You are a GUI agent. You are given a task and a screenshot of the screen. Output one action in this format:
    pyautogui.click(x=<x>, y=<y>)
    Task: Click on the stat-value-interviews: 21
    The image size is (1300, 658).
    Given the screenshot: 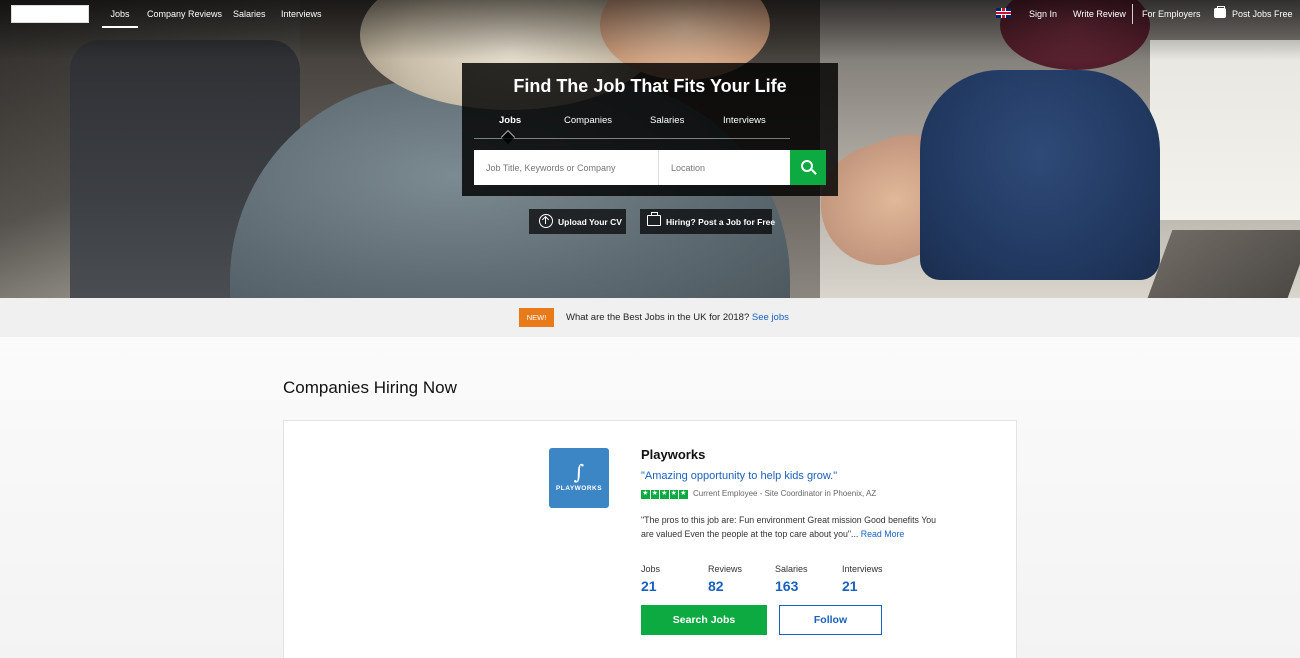 What is the action you would take?
    pyautogui.click(x=850, y=586)
    